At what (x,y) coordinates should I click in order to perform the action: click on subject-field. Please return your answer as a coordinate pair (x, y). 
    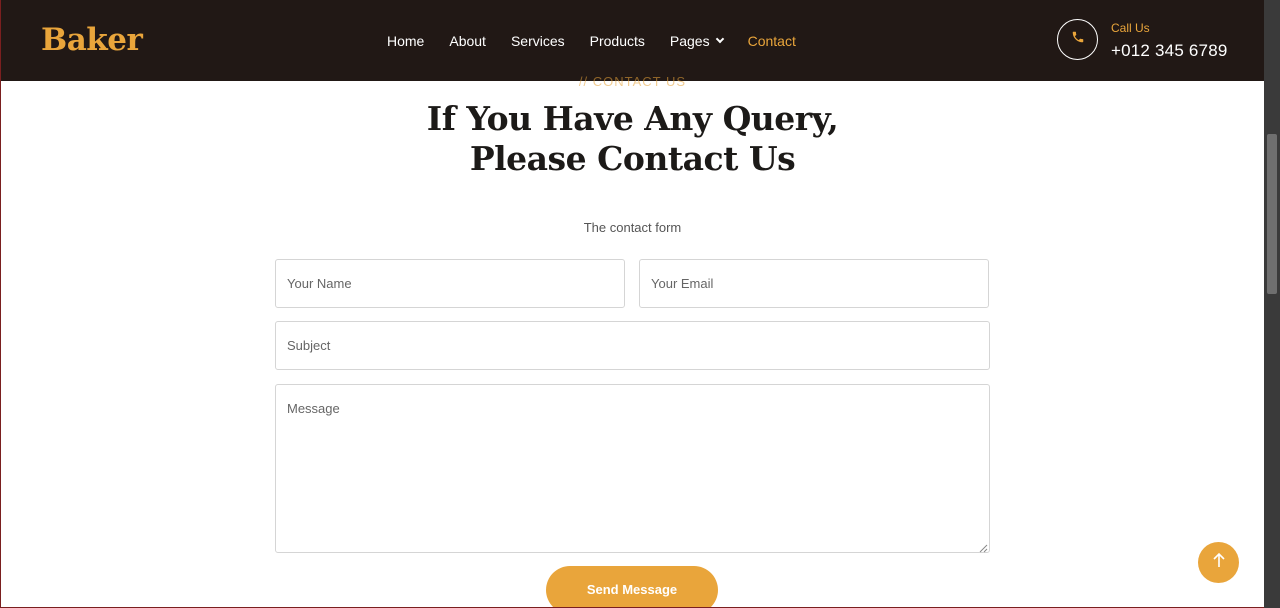
    Looking at the image, I should click on (632, 345).